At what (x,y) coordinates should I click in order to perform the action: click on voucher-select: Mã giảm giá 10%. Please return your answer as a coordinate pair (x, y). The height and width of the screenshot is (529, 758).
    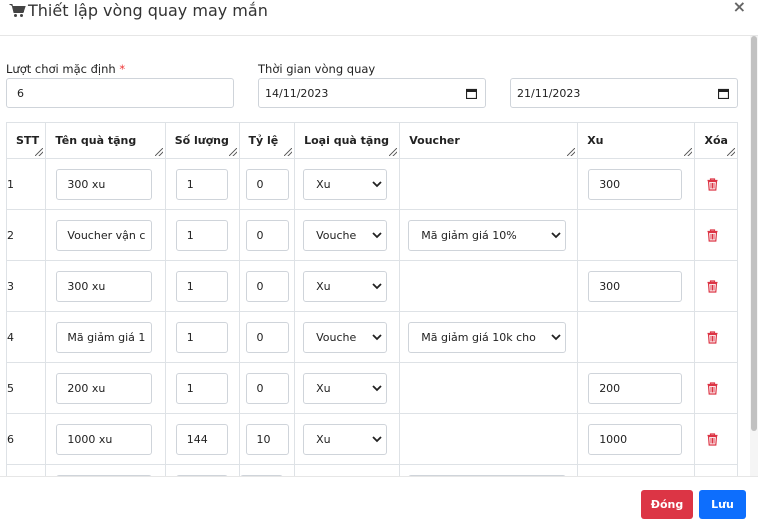
    Looking at the image, I should click on (487, 235).